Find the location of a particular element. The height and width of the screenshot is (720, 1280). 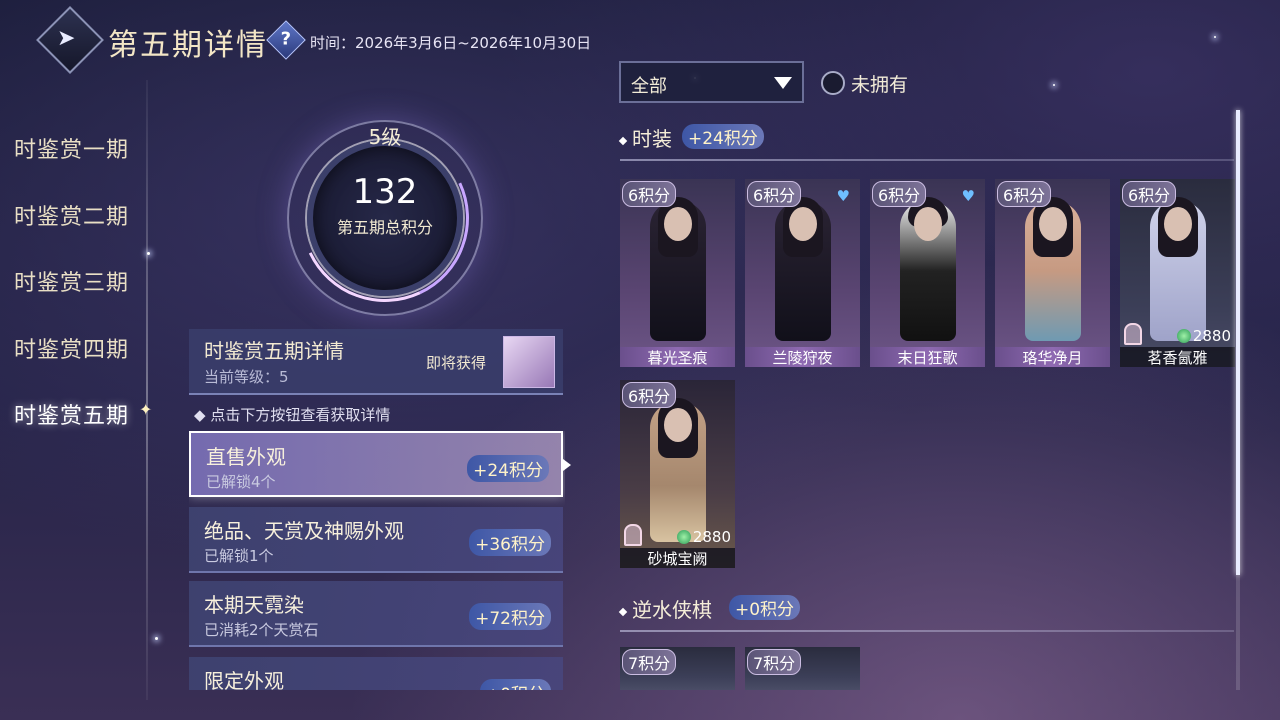

category-title: 限定外观 is located at coordinates (244, 679).